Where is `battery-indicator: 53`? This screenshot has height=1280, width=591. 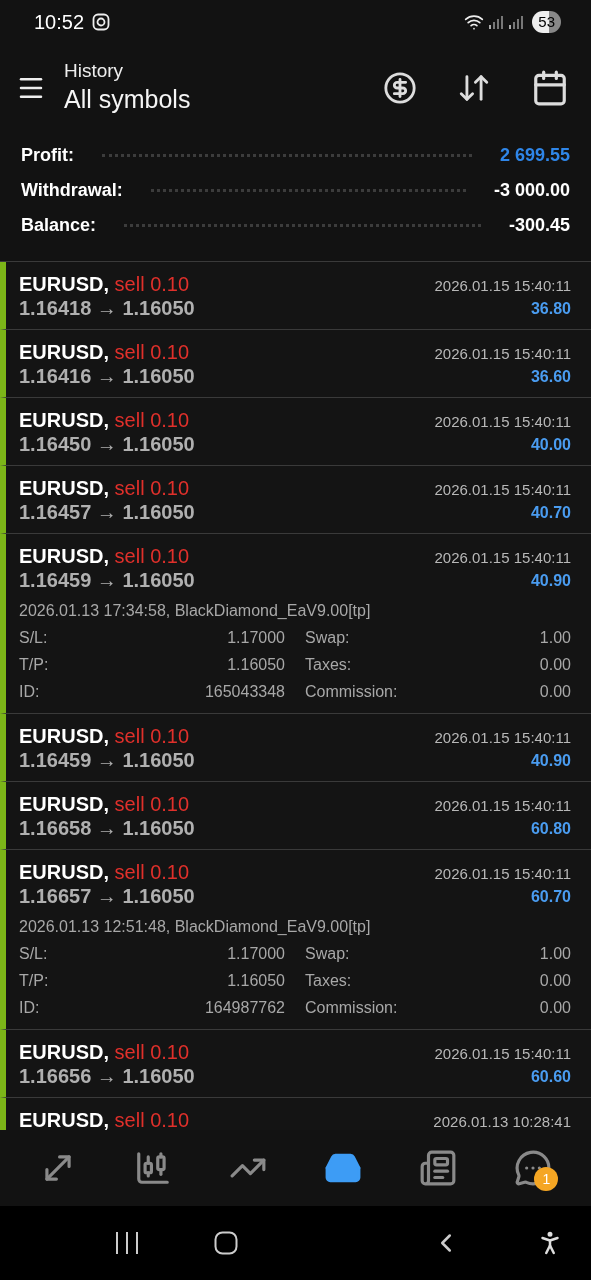 battery-indicator: 53 is located at coordinates (546, 22).